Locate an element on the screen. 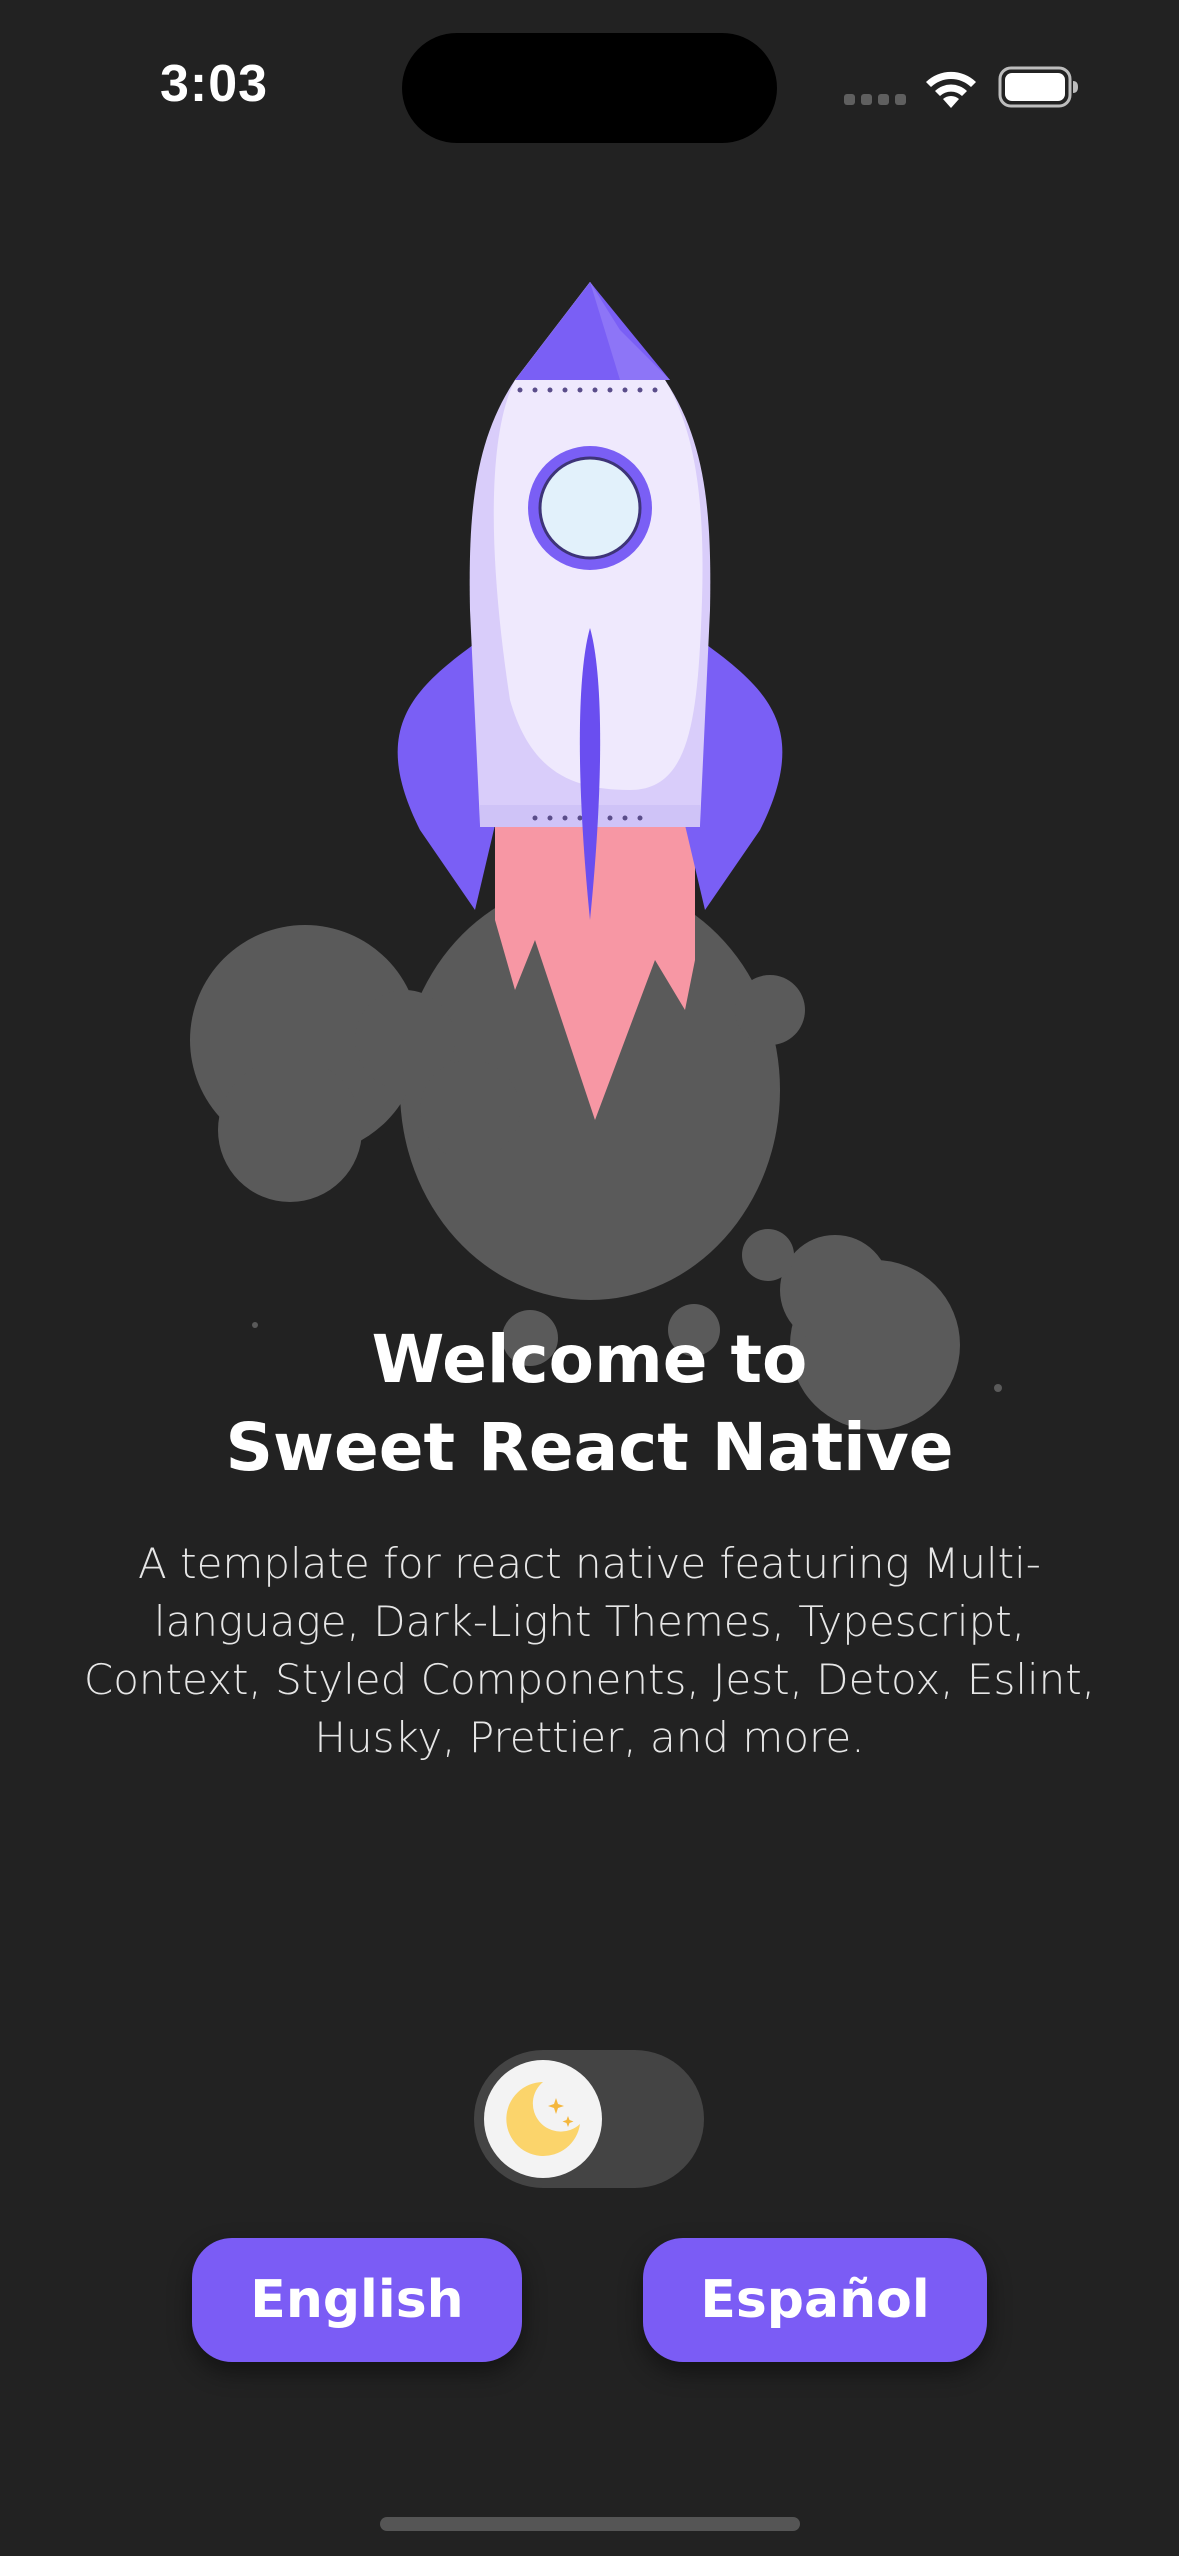  battery-icon is located at coordinates (1038, 87).